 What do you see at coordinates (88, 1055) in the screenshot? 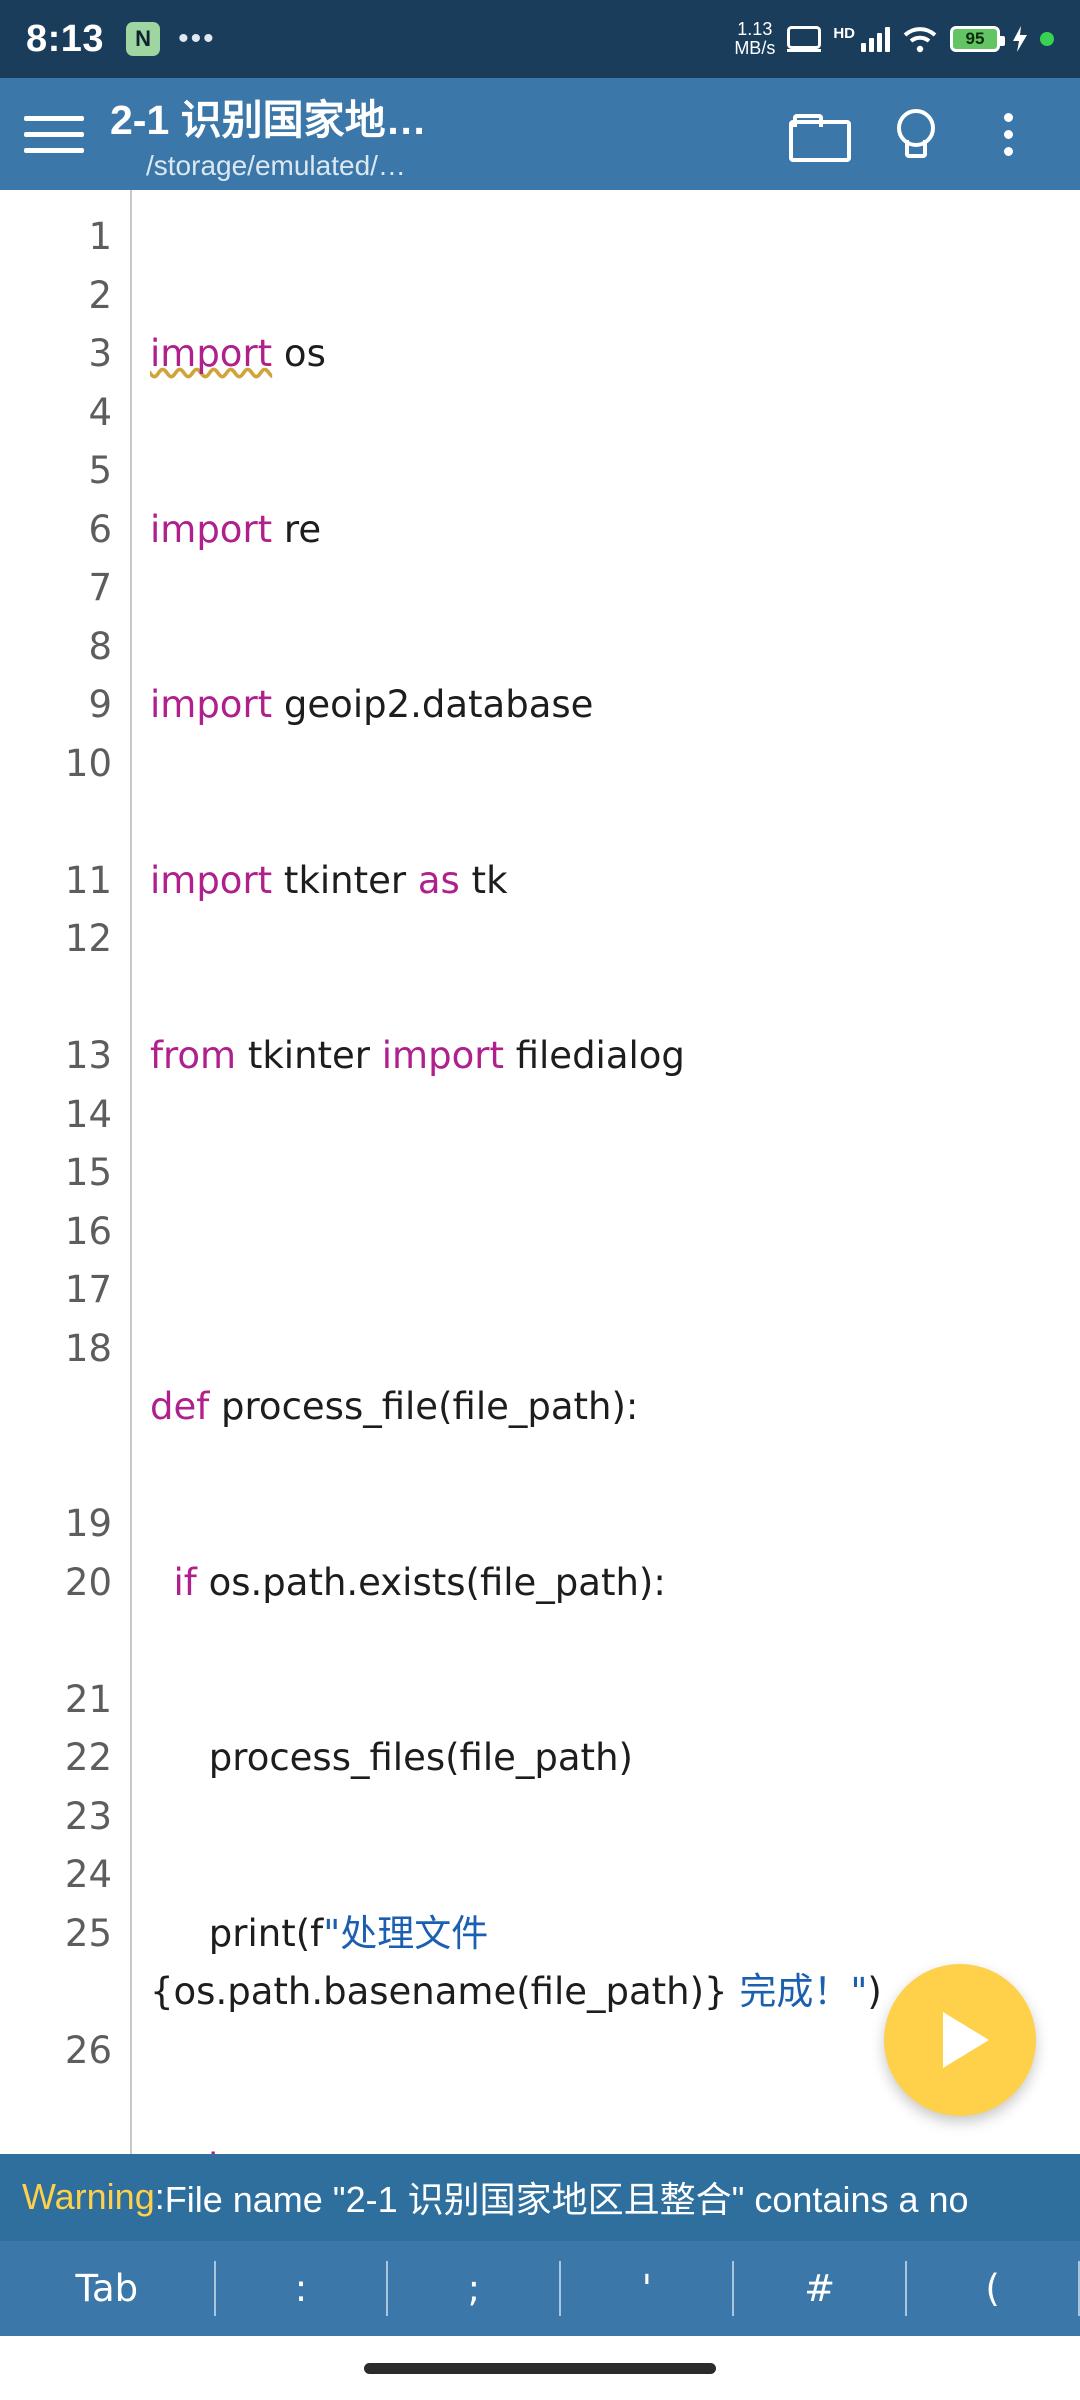
I see `line-number: 13` at bounding box center [88, 1055].